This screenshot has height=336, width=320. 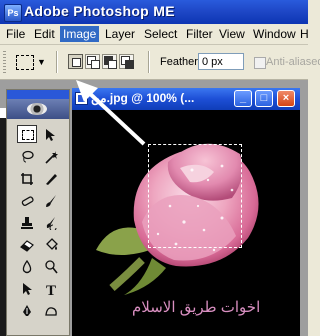 I want to click on tools-palette: T, so click(x=38, y=212).